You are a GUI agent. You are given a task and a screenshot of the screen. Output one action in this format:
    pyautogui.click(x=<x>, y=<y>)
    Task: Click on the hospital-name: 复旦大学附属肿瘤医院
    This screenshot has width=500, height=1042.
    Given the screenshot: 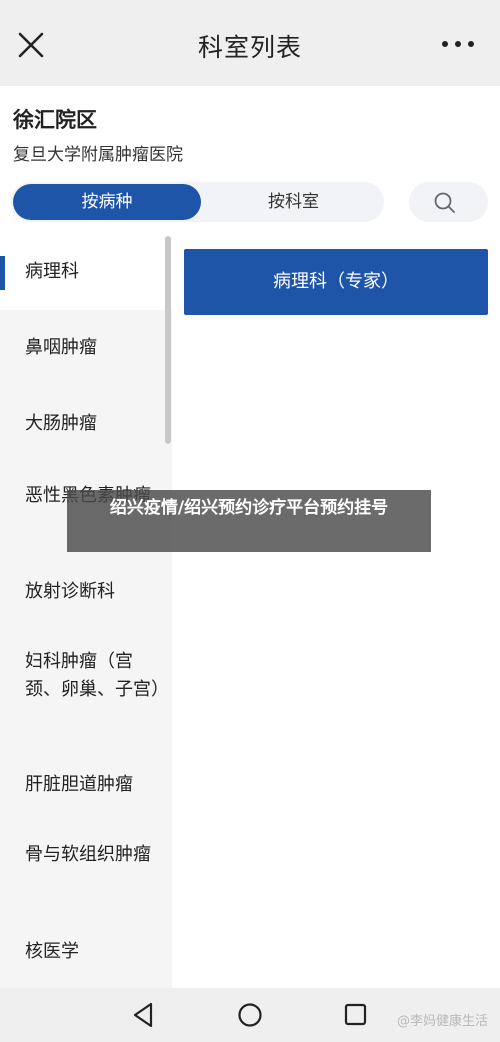 What is the action you would take?
    pyautogui.click(x=98, y=155)
    